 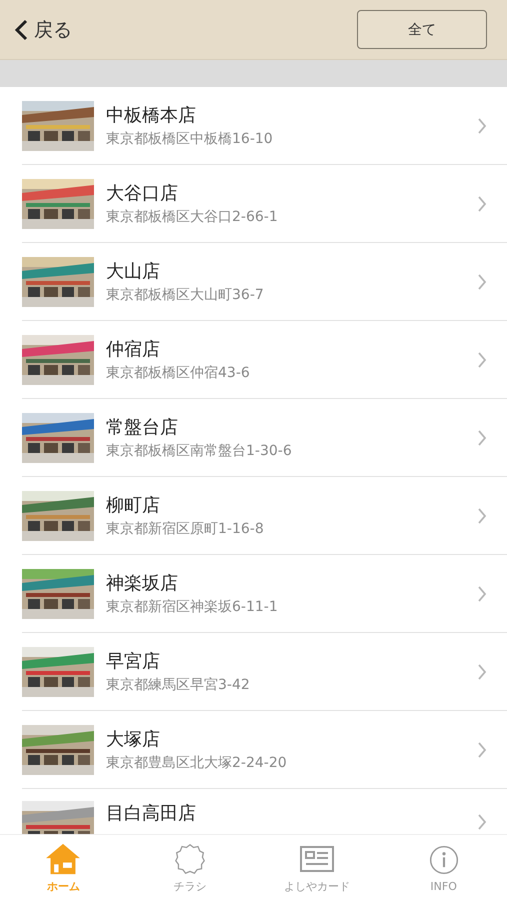 I want to click on store-row: 早宮店 東京都練馬区早宮3-42, so click(x=264, y=672).